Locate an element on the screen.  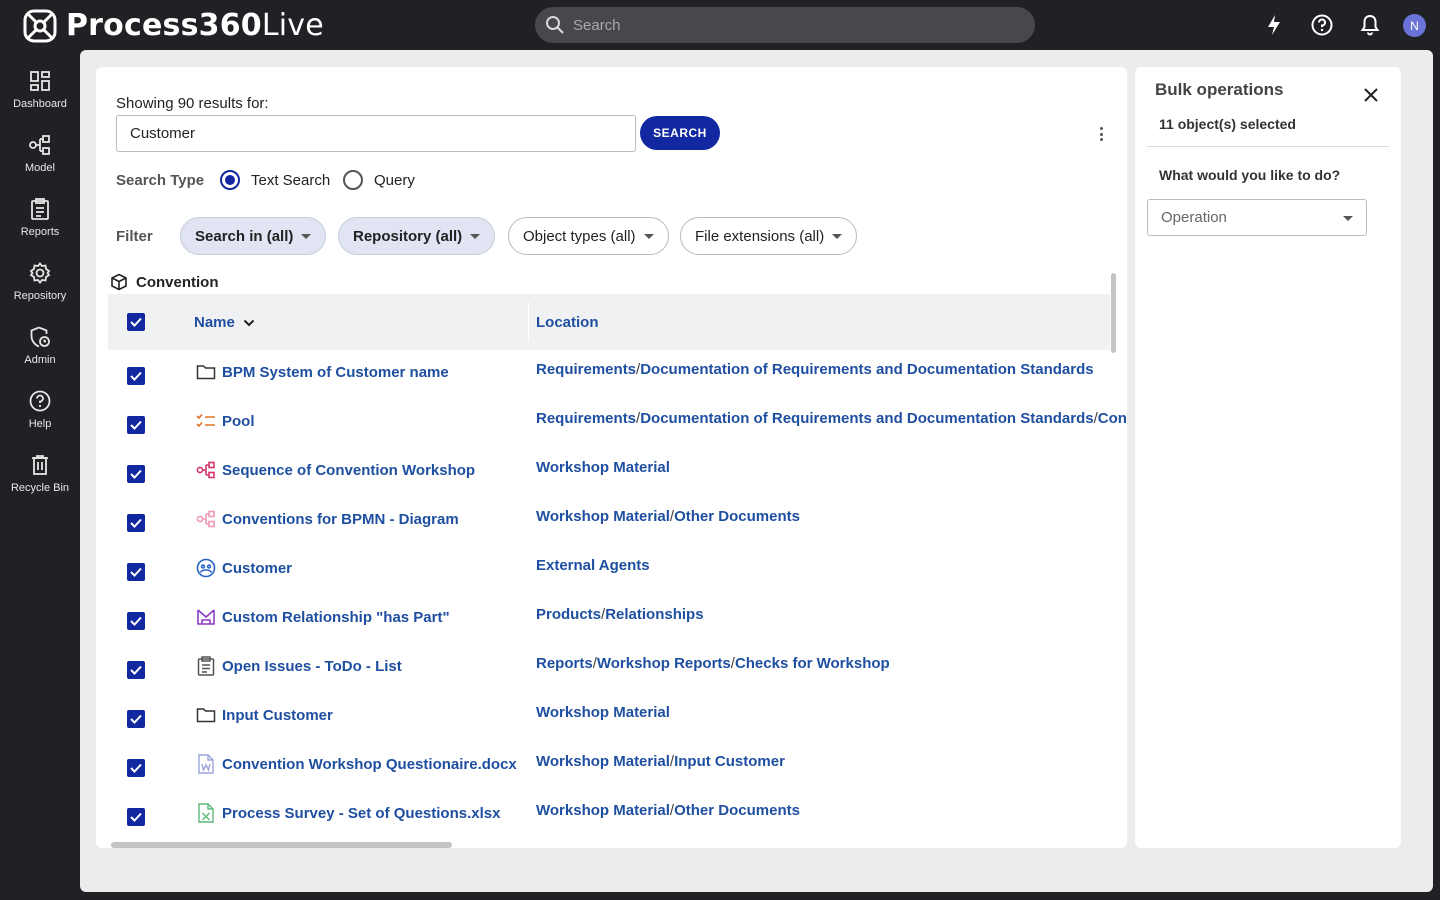
pool-icon is located at coordinates (206, 421).